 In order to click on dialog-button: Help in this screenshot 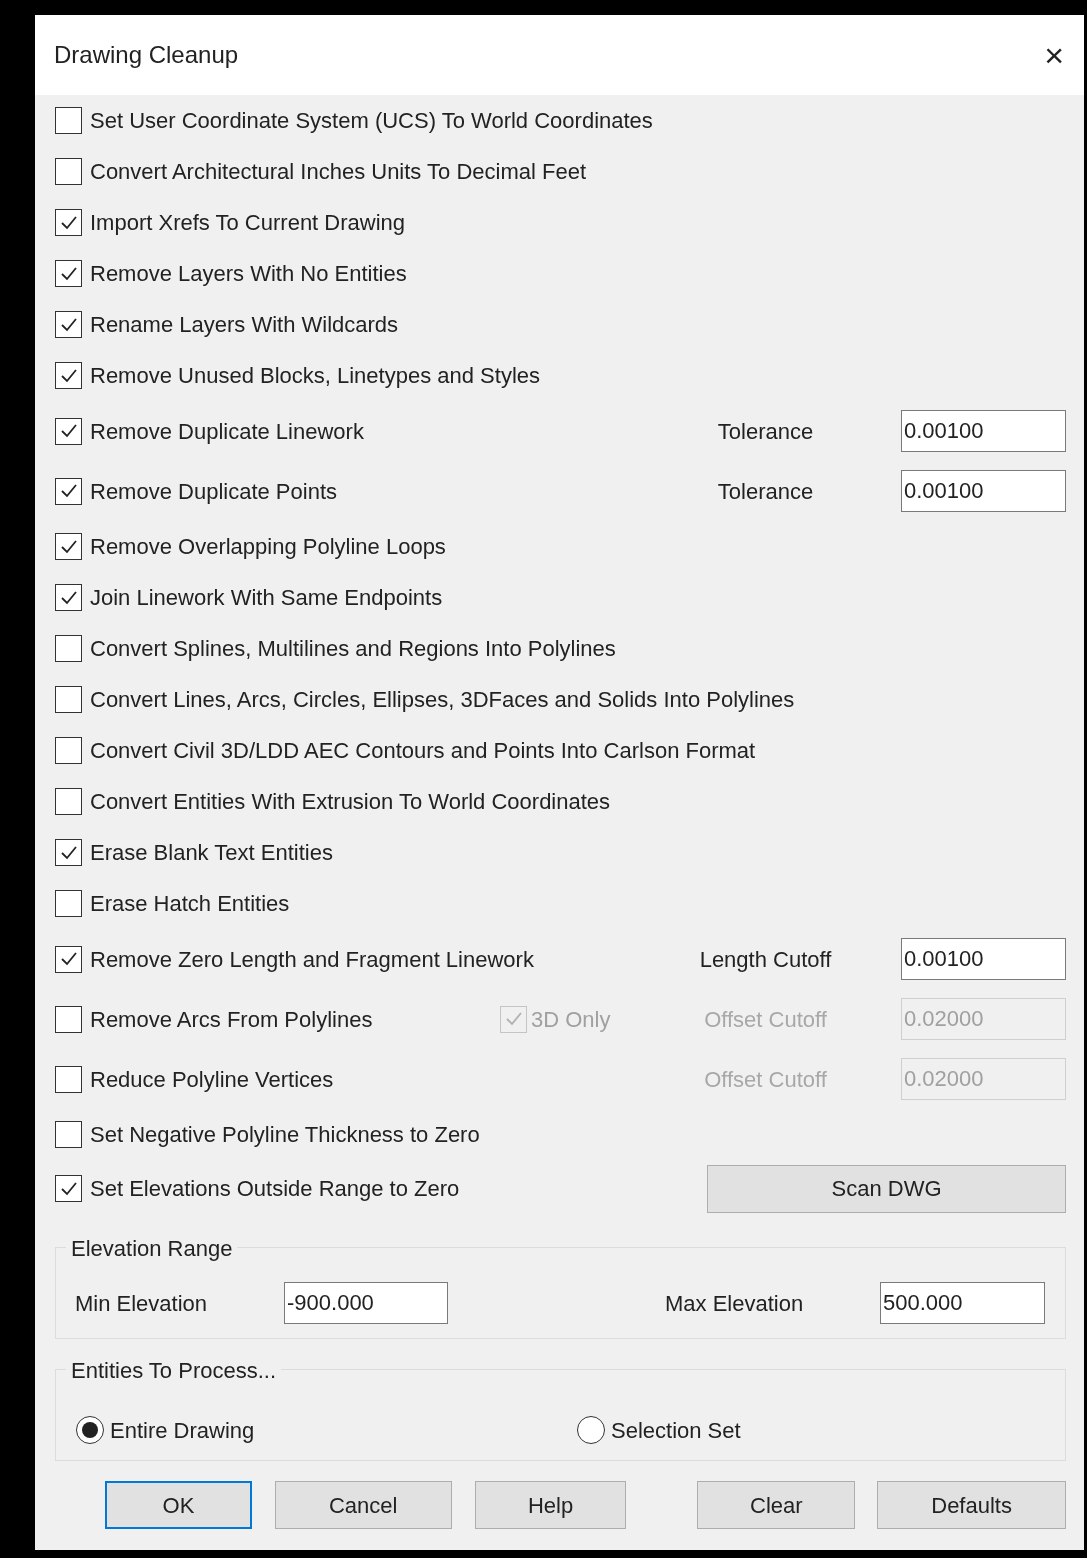, I will do `click(550, 1505)`.